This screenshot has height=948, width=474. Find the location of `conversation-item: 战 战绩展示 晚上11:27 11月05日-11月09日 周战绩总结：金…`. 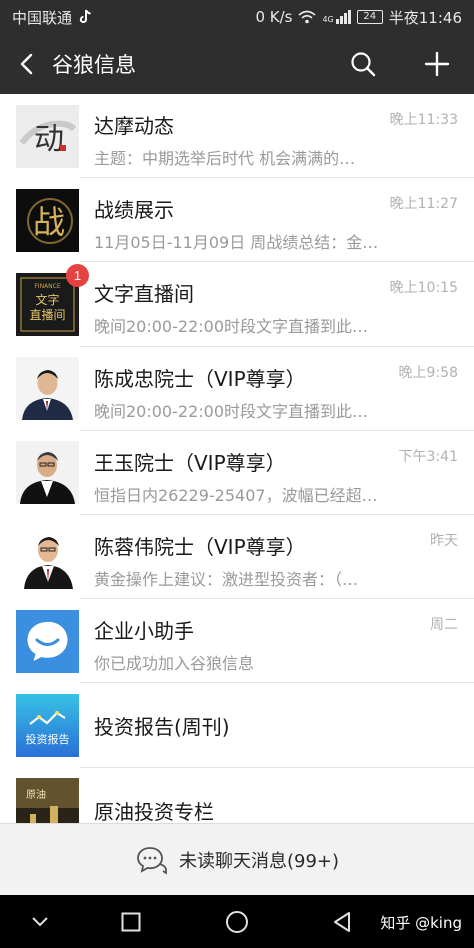

conversation-item: 战 战绩展示 晚上11:27 11月05日-11月09日 周战绩总结：金… is located at coordinates (237, 220).